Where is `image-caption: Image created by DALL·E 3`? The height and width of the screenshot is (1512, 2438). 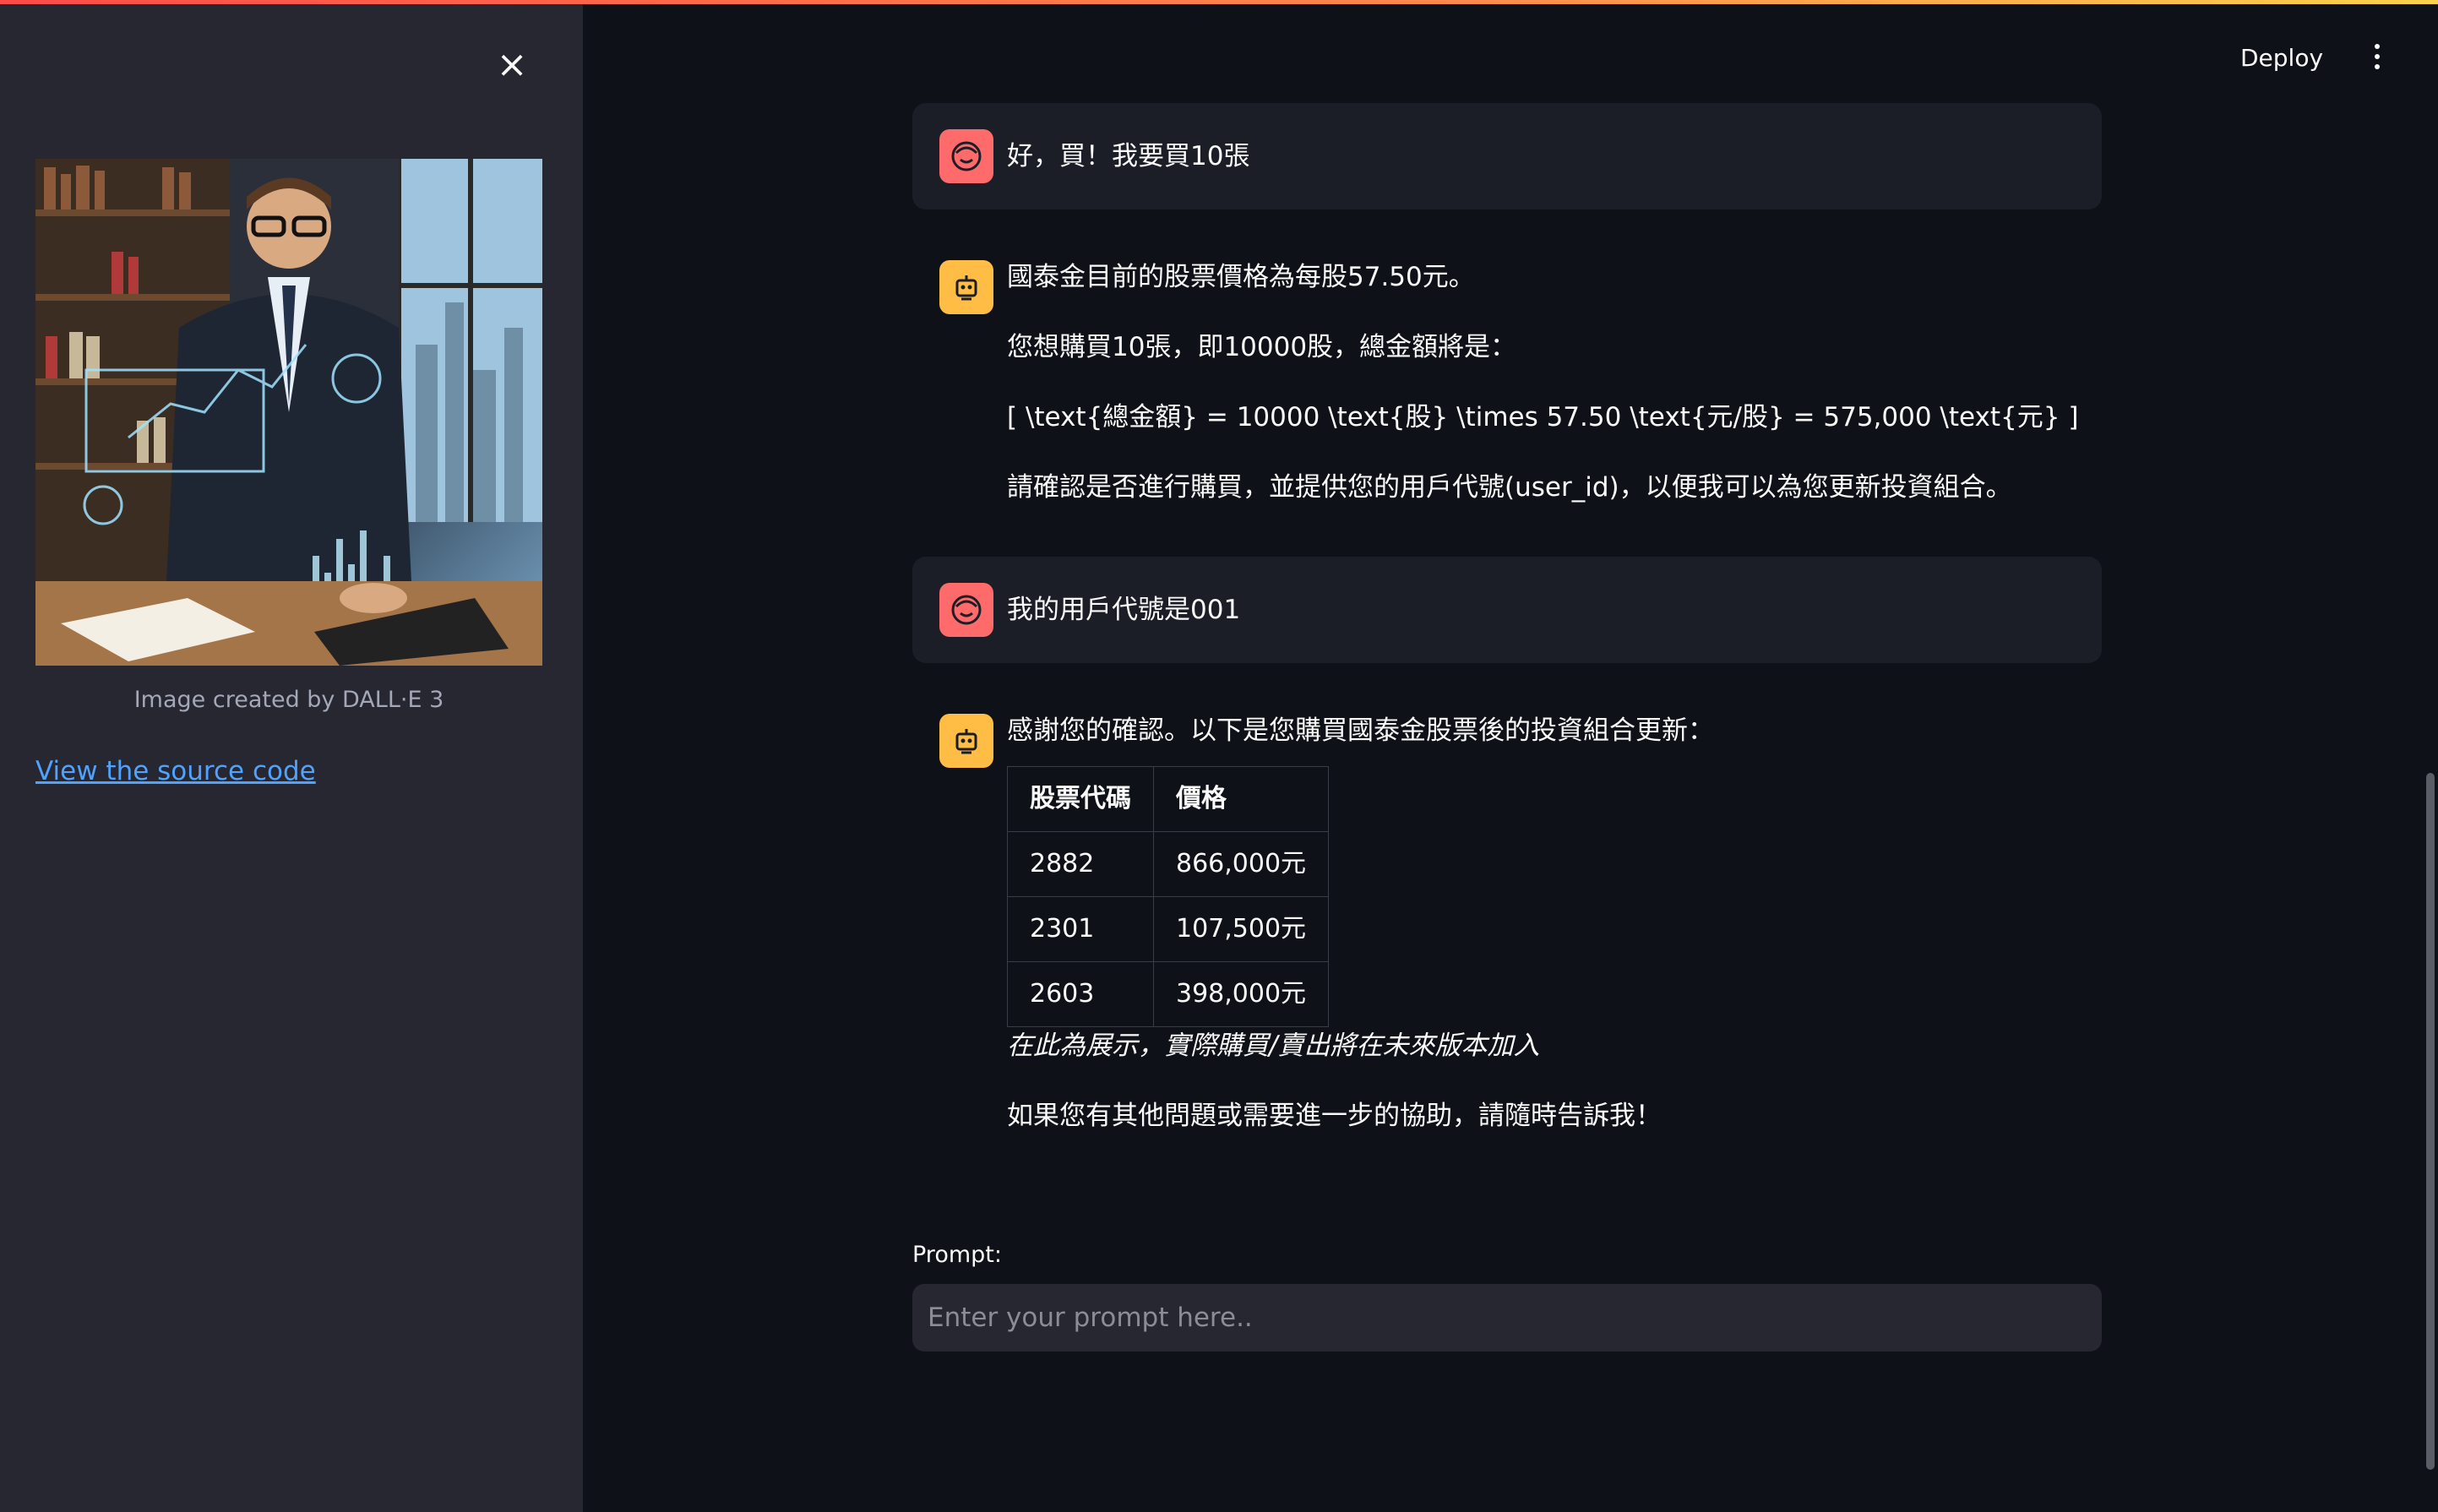
image-caption: Image created by DALL·E 3 is located at coordinates (288, 700).